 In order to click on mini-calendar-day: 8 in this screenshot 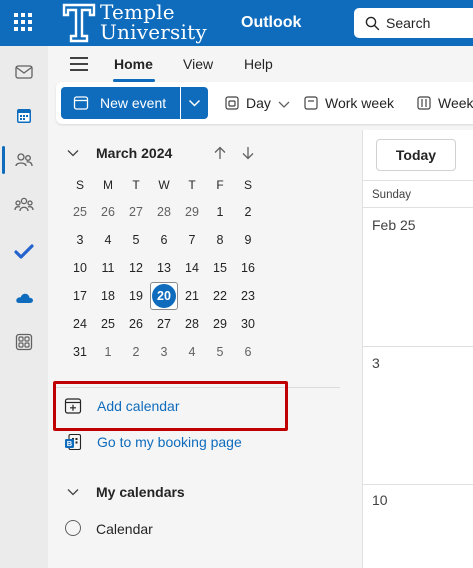, I will do `click(220, 240)`.